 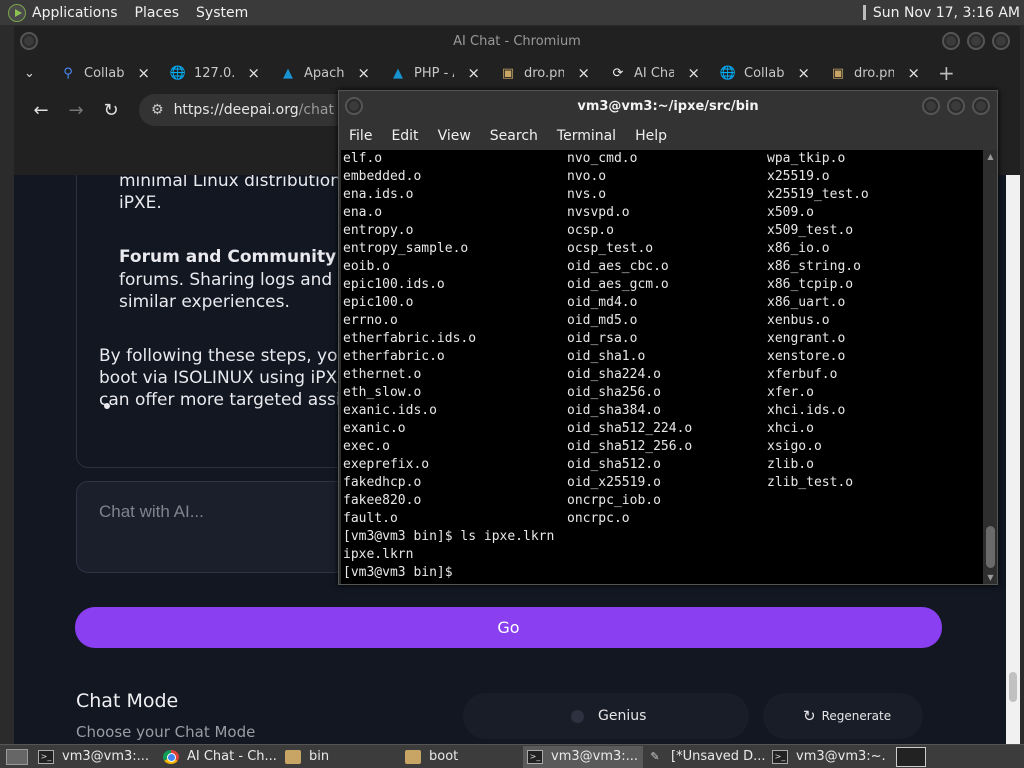 I want to click on file-name: nvsvpd.o, so click(x=598, y=212).